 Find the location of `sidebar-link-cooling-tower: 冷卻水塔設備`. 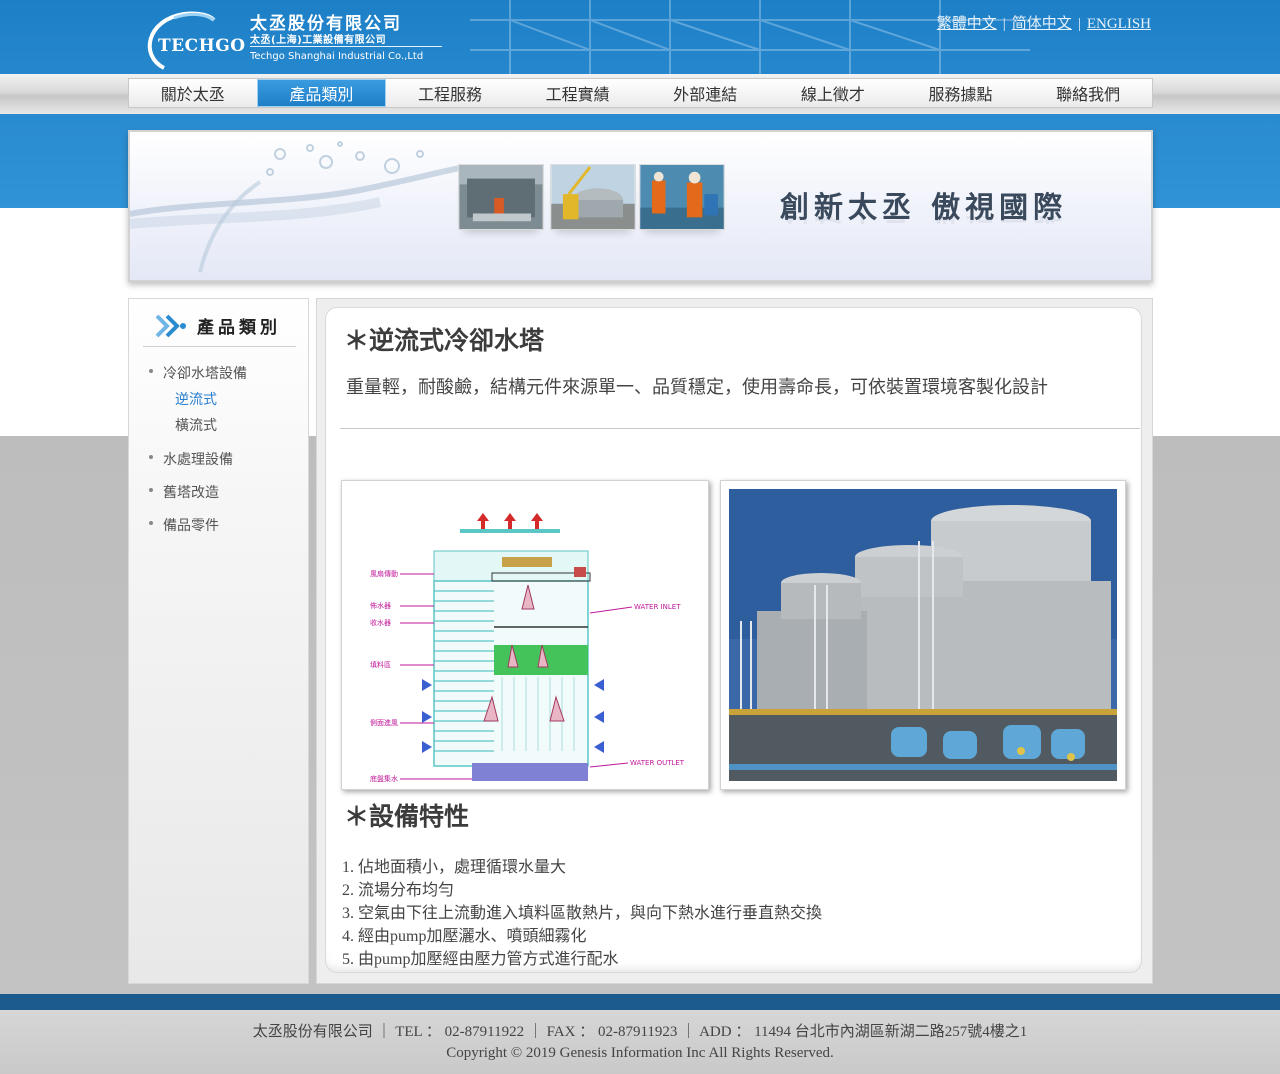

sidebar-link-cooling-tower: 冷卻水塔設備 is located at coordinates (199, 373).